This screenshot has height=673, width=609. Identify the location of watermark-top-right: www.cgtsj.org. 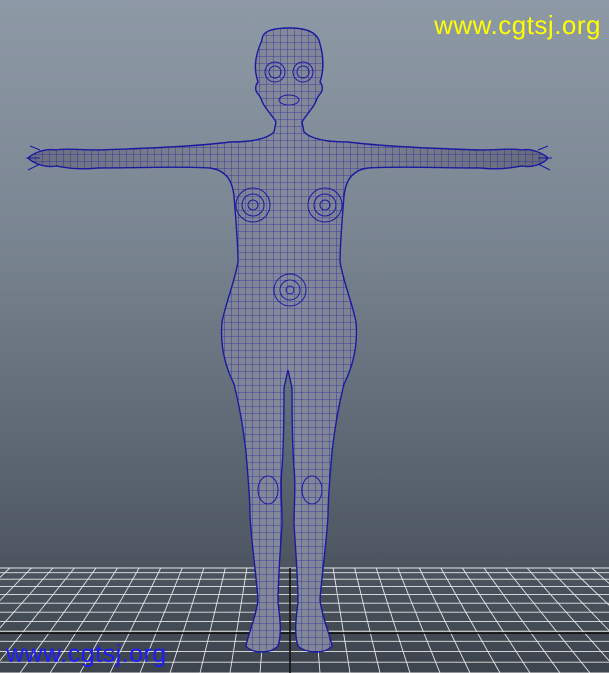
(517, 25).